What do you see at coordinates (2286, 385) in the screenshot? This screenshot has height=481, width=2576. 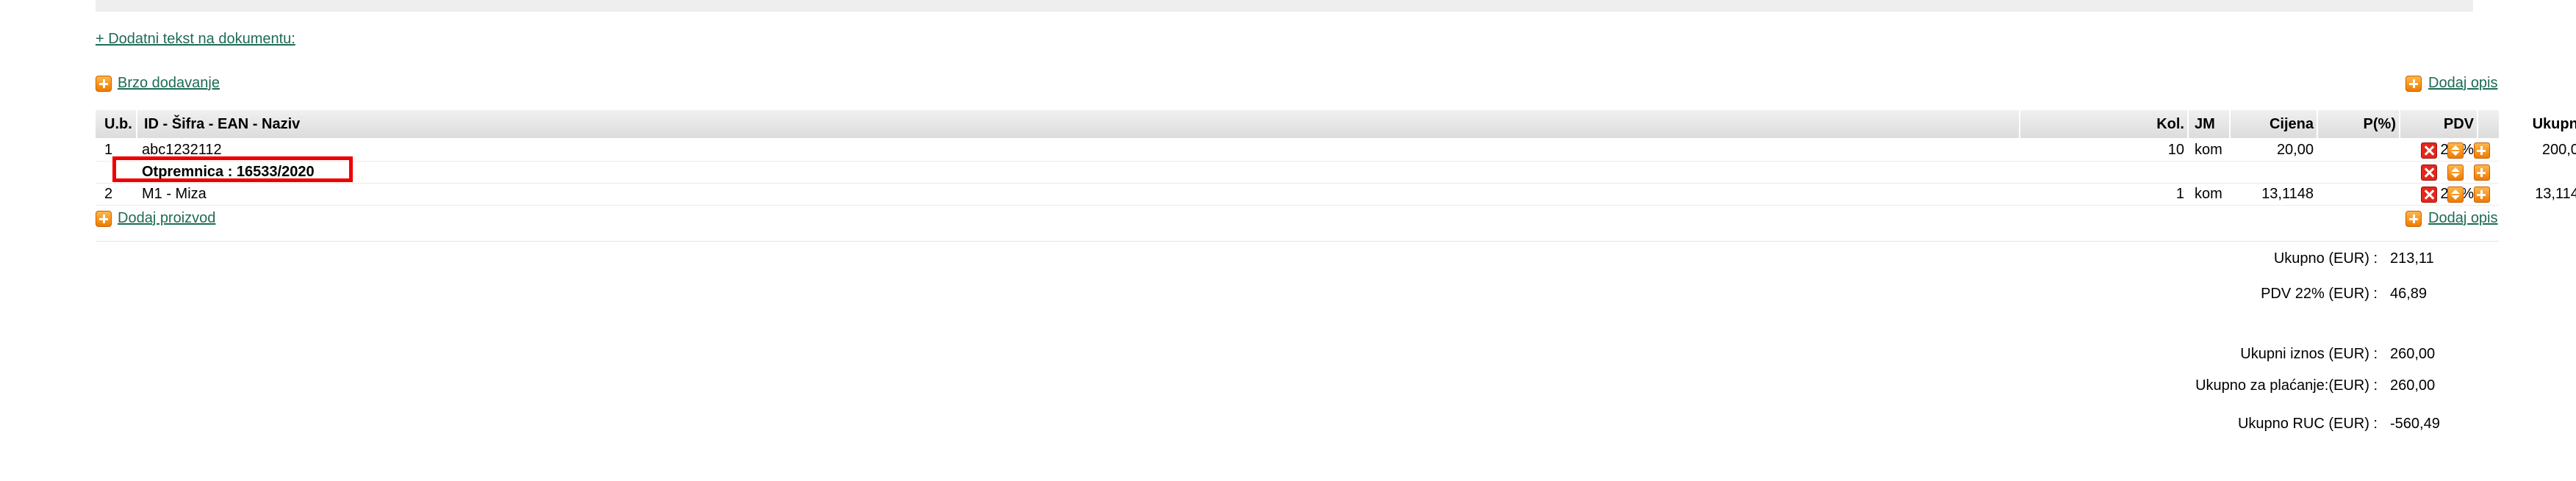 I see `payable-label: Ukupno za plaćanje:(EUR) :` at bounding box center [2286, 385].